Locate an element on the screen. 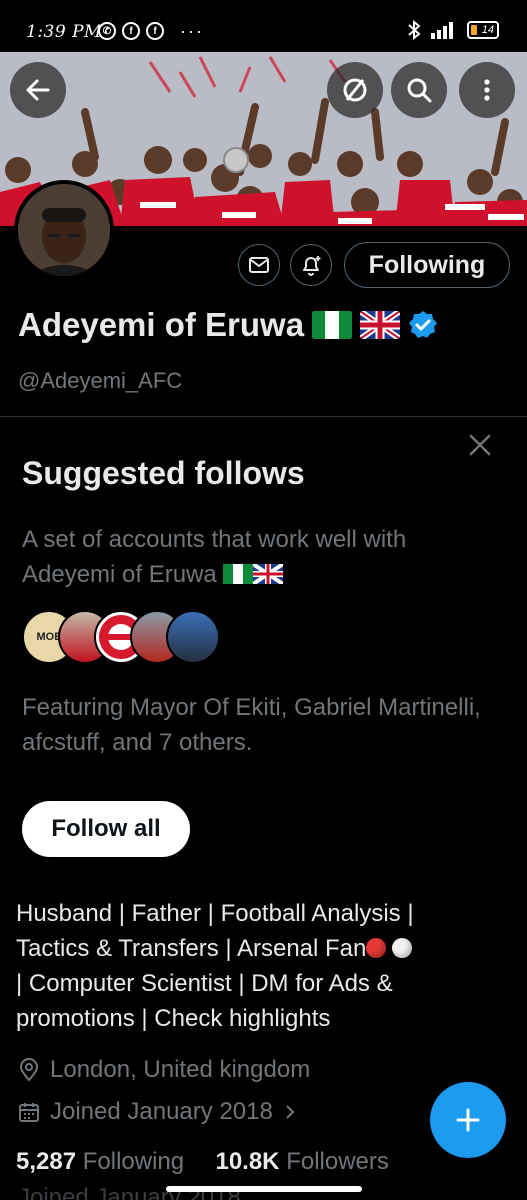 This screenshot has height=1200, width=527. follow-counts: 5,287 Following 10.8K Followers is located at coordinates (202, 1162).